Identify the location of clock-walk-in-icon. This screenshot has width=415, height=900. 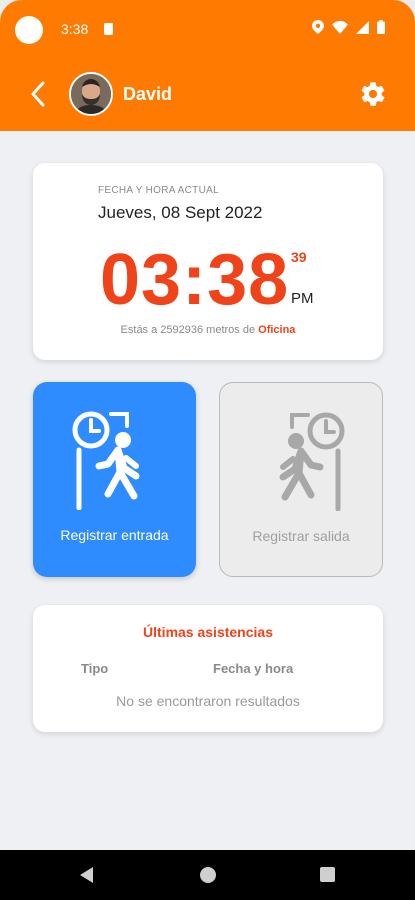
(106, 460).